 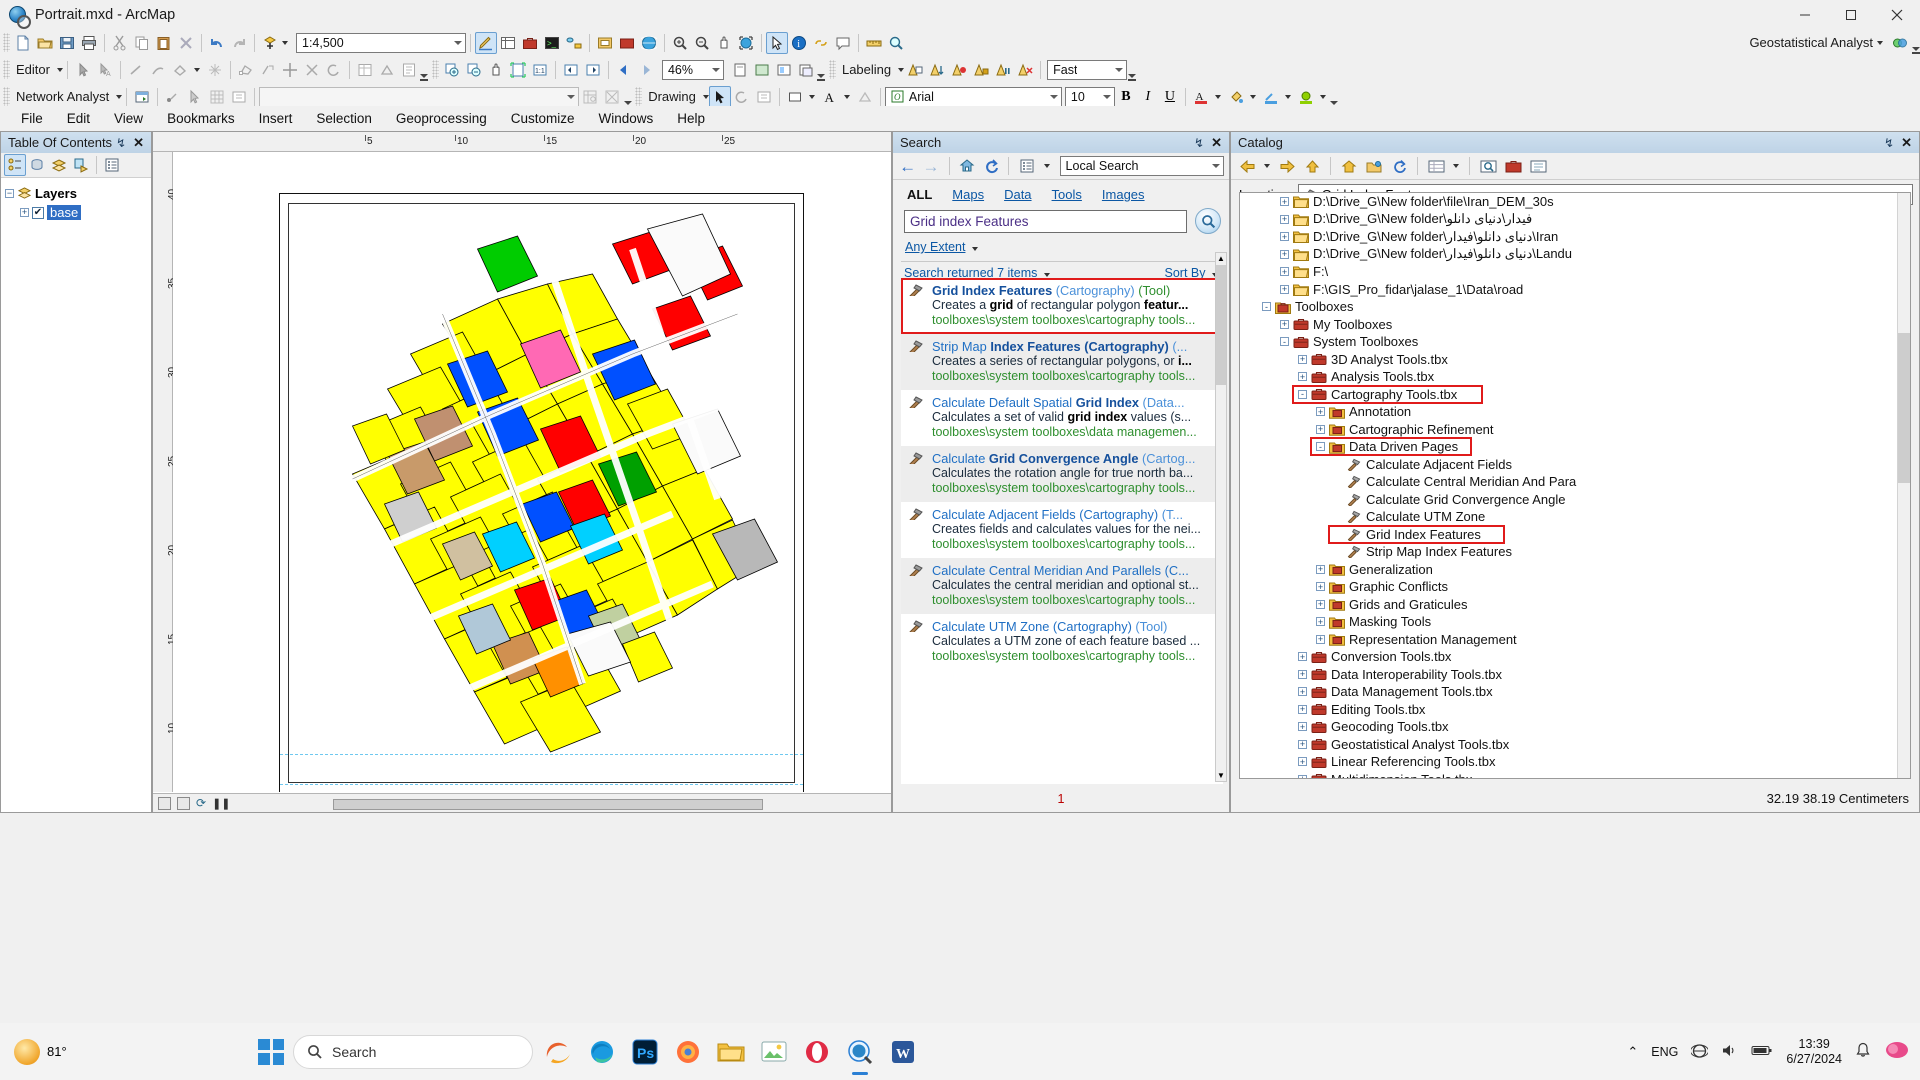 I want to click on network-analyst-dropdown-arrow, so click(x=119, y=96).